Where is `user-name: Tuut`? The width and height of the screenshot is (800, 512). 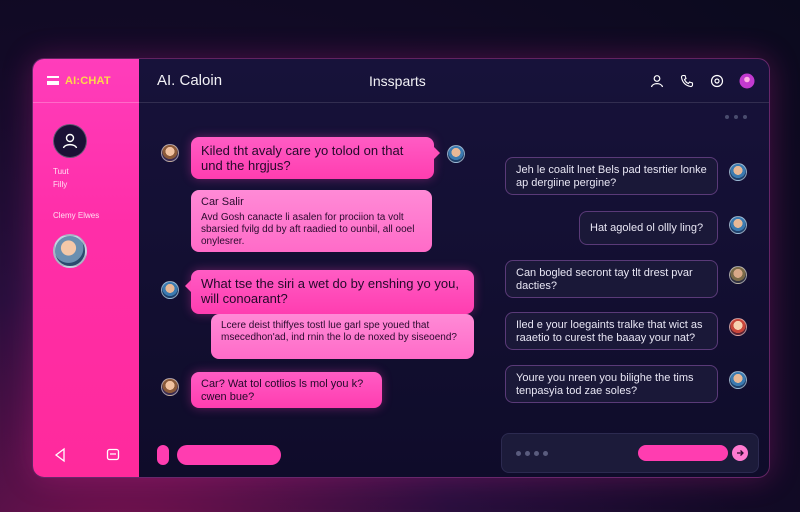 user-name: Tuut is located at coordinates (61, 171).